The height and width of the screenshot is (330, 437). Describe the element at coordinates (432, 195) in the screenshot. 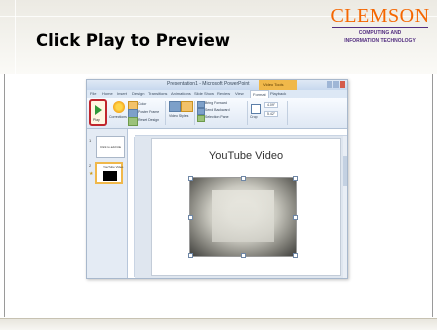

I see `frame-border-right` at that location.